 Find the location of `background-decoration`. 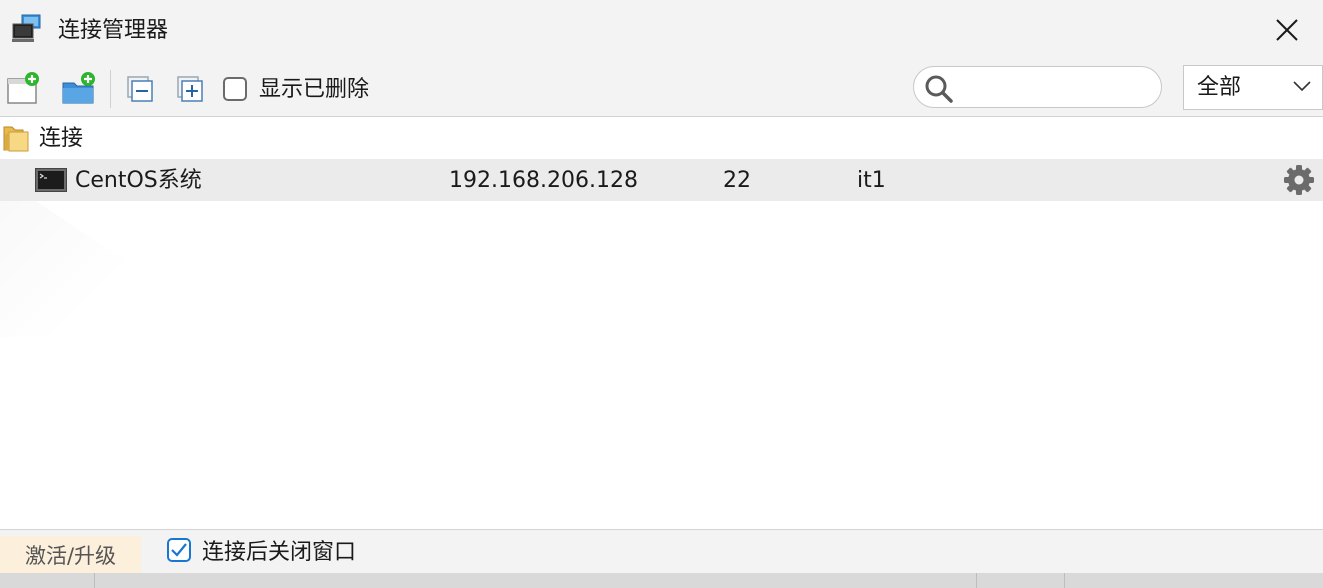

background-decoration is located at coordinates (120, 257).